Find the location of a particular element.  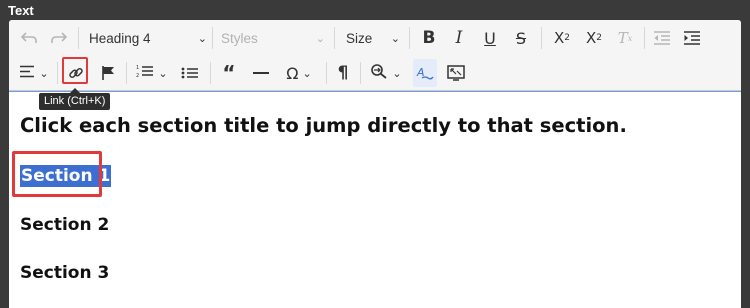

remove-format-icon: Tx is located at coordinates (625, 38).